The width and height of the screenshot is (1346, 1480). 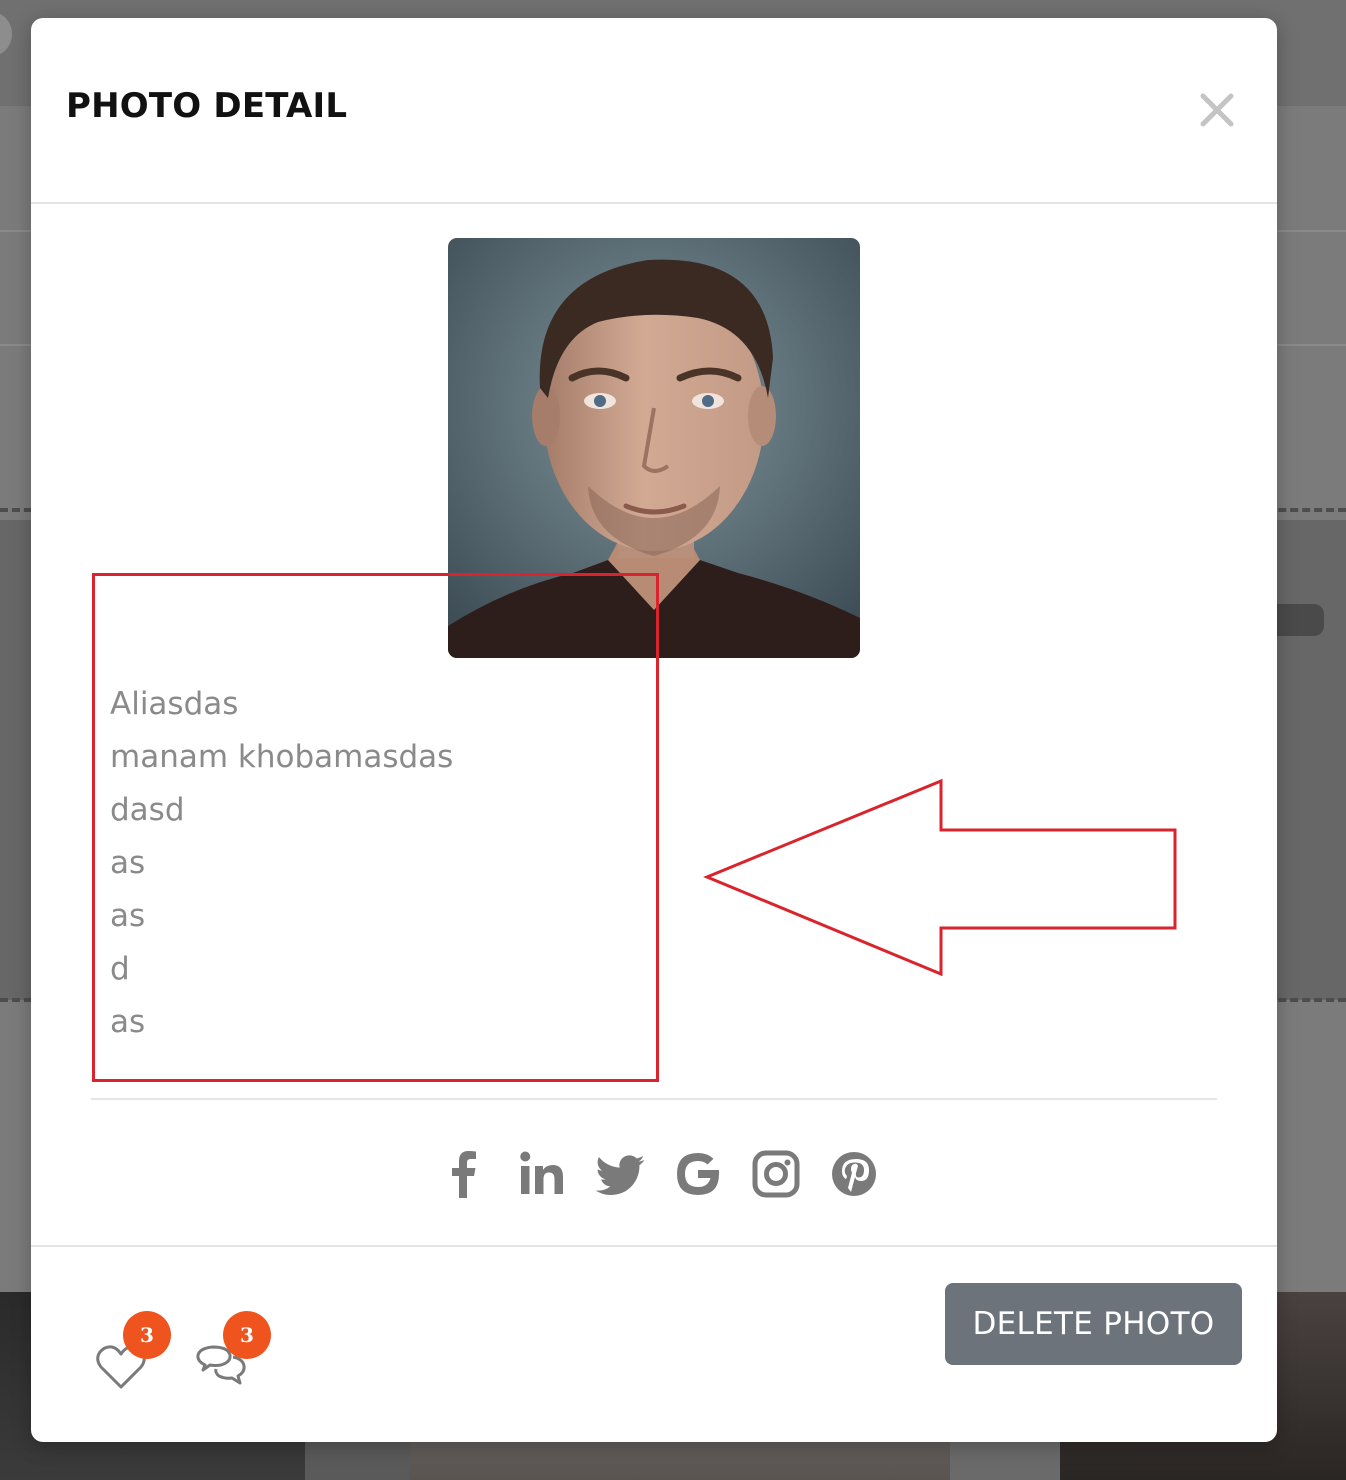 What do you see at coordinates (1093, 1324) in the screenshot?
I see `delete-photo-button: DELETE PHOTO` at bounding box center [1093, 1324].